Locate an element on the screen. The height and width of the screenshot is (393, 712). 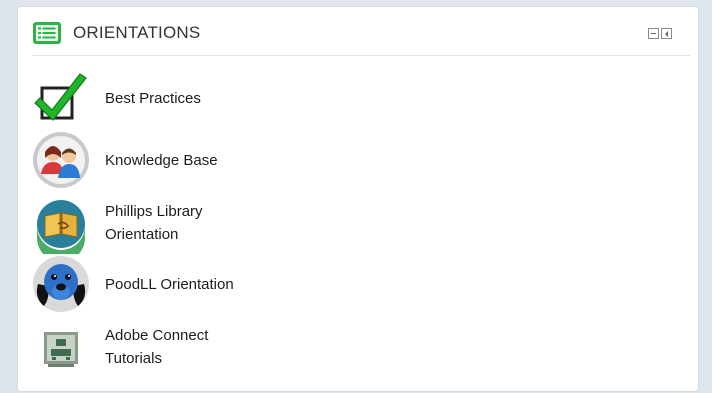
block-controls is located at coordinates (660, 33).